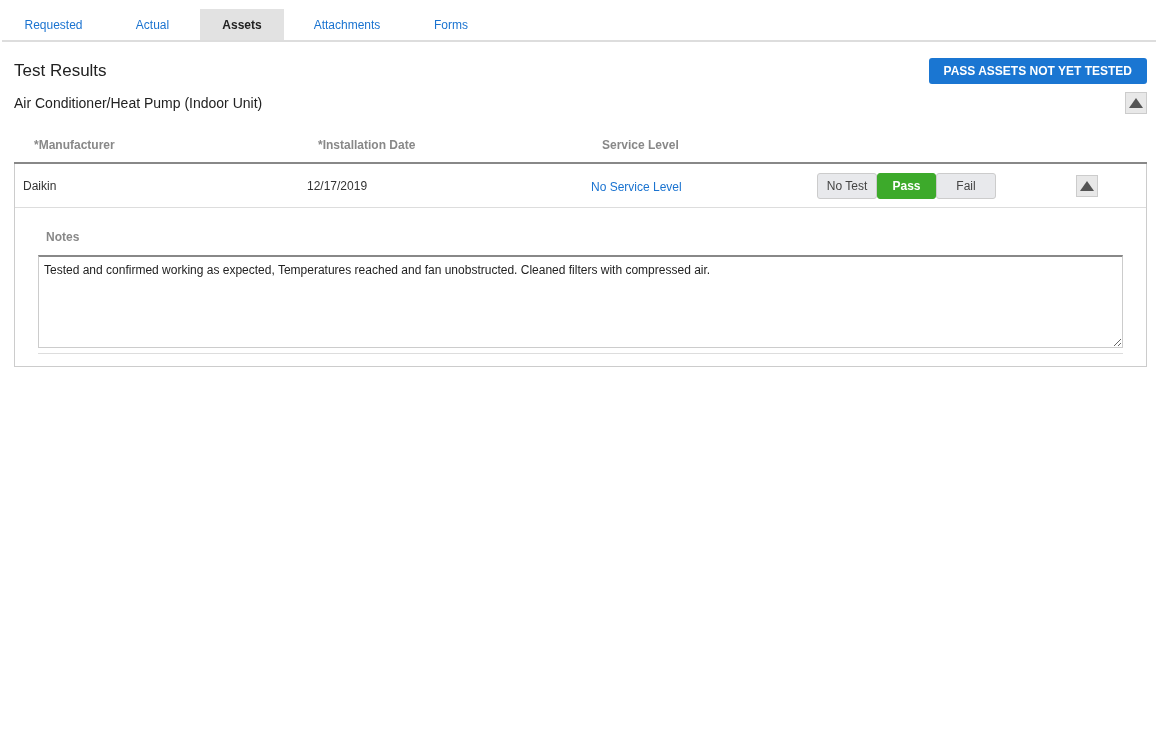 The height and width of the screenshot is (733, 1158). Describe the element at coordinates (60, 71) in the screenshot. I see `page-title: Test Results` at that location.